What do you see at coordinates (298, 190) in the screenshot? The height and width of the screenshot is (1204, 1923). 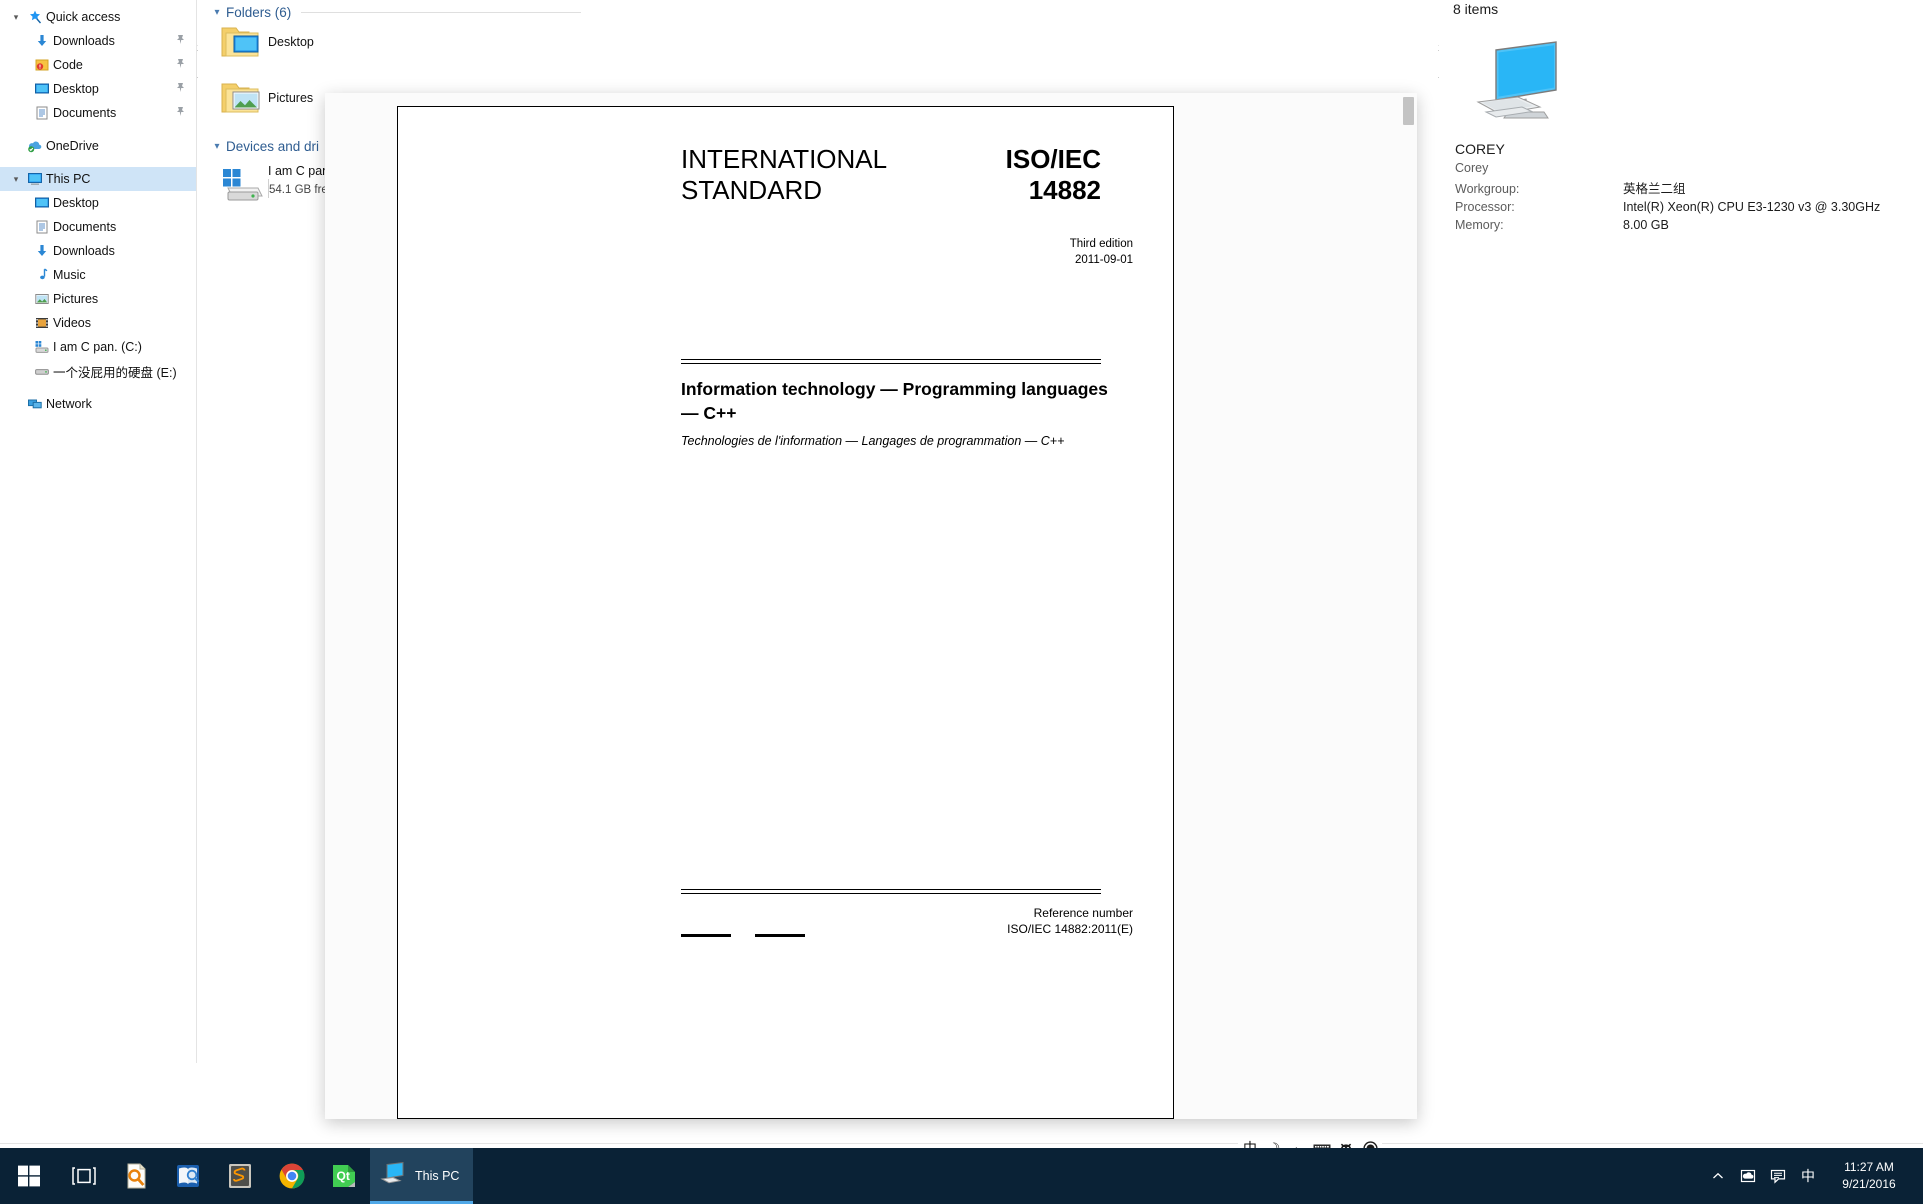 I see `drive-free-label: 54.1 GB fre` at bounding box center [298, 190].